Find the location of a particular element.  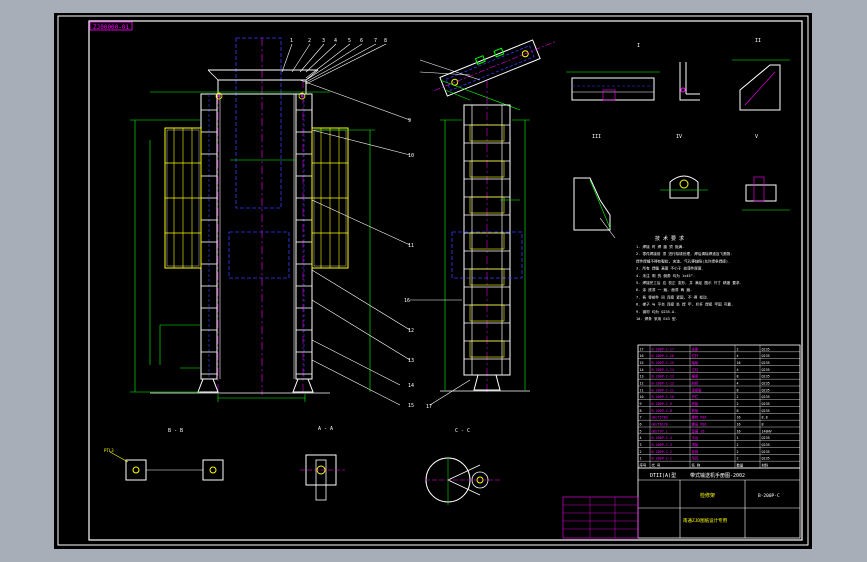

note-line: 6. 涂 底漆 一 遍, 面漆 两 遍. is located at coordinates (664, 289).